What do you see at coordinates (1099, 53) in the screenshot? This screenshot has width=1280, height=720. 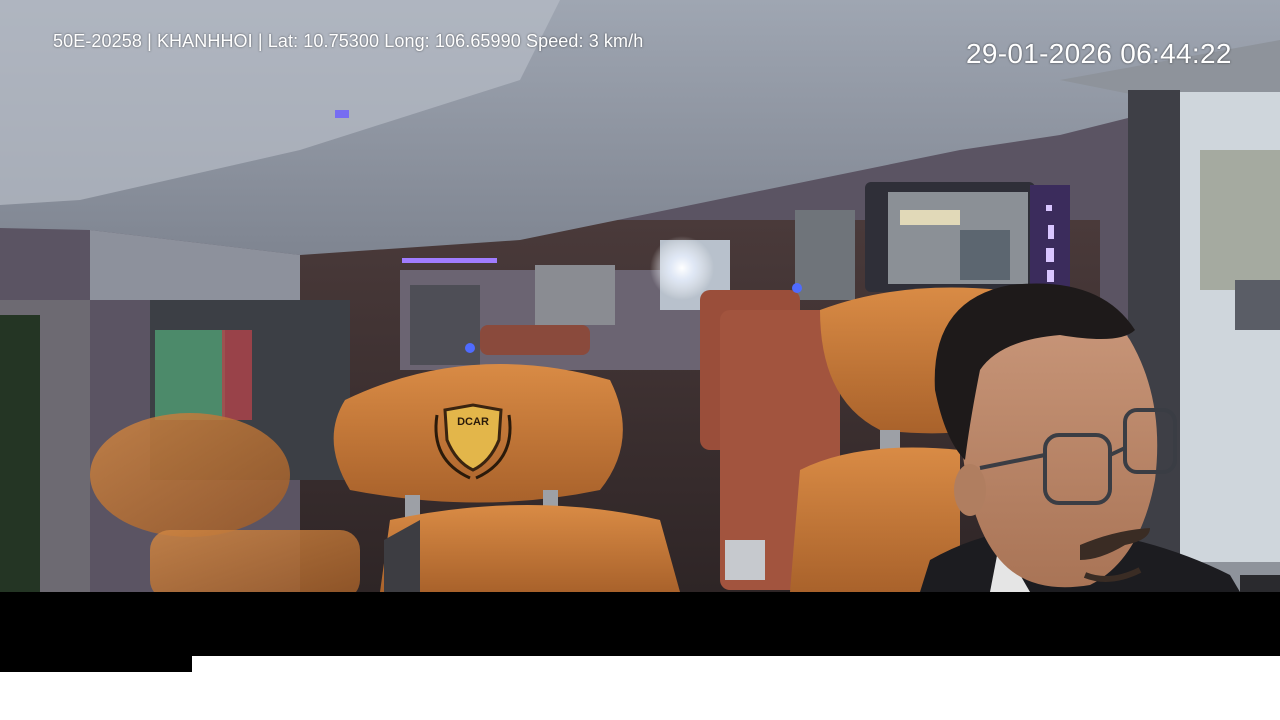 I see `timestamp-overlay: 29-01-2026 06:44:22` at bounding box center [1099, 53].